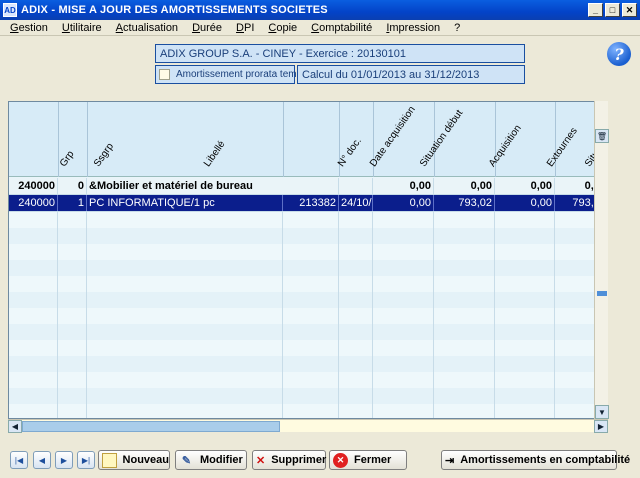 This screenshot has width=640, height=478. I want to click on close-icon: ✕, so click(629, 10).